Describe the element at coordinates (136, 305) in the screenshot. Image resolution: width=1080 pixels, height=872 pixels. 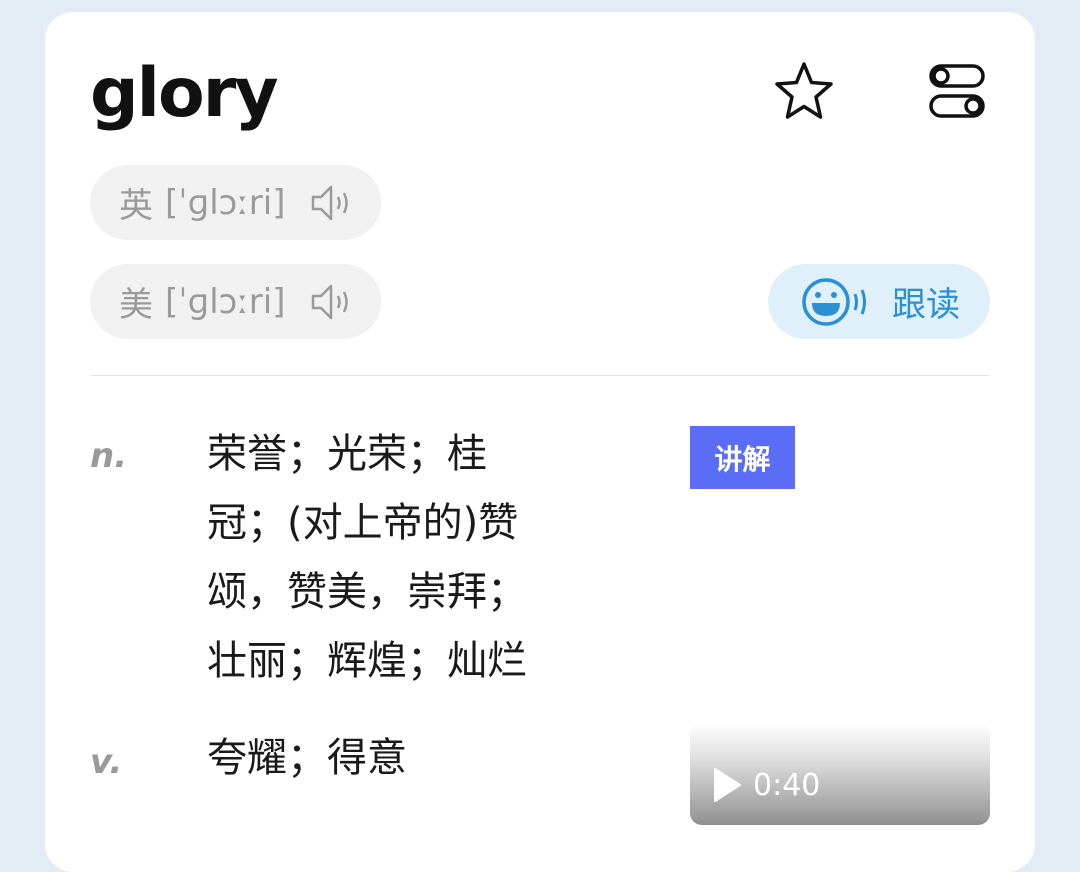
I see `pronunciation-region-label: 美` at that location.